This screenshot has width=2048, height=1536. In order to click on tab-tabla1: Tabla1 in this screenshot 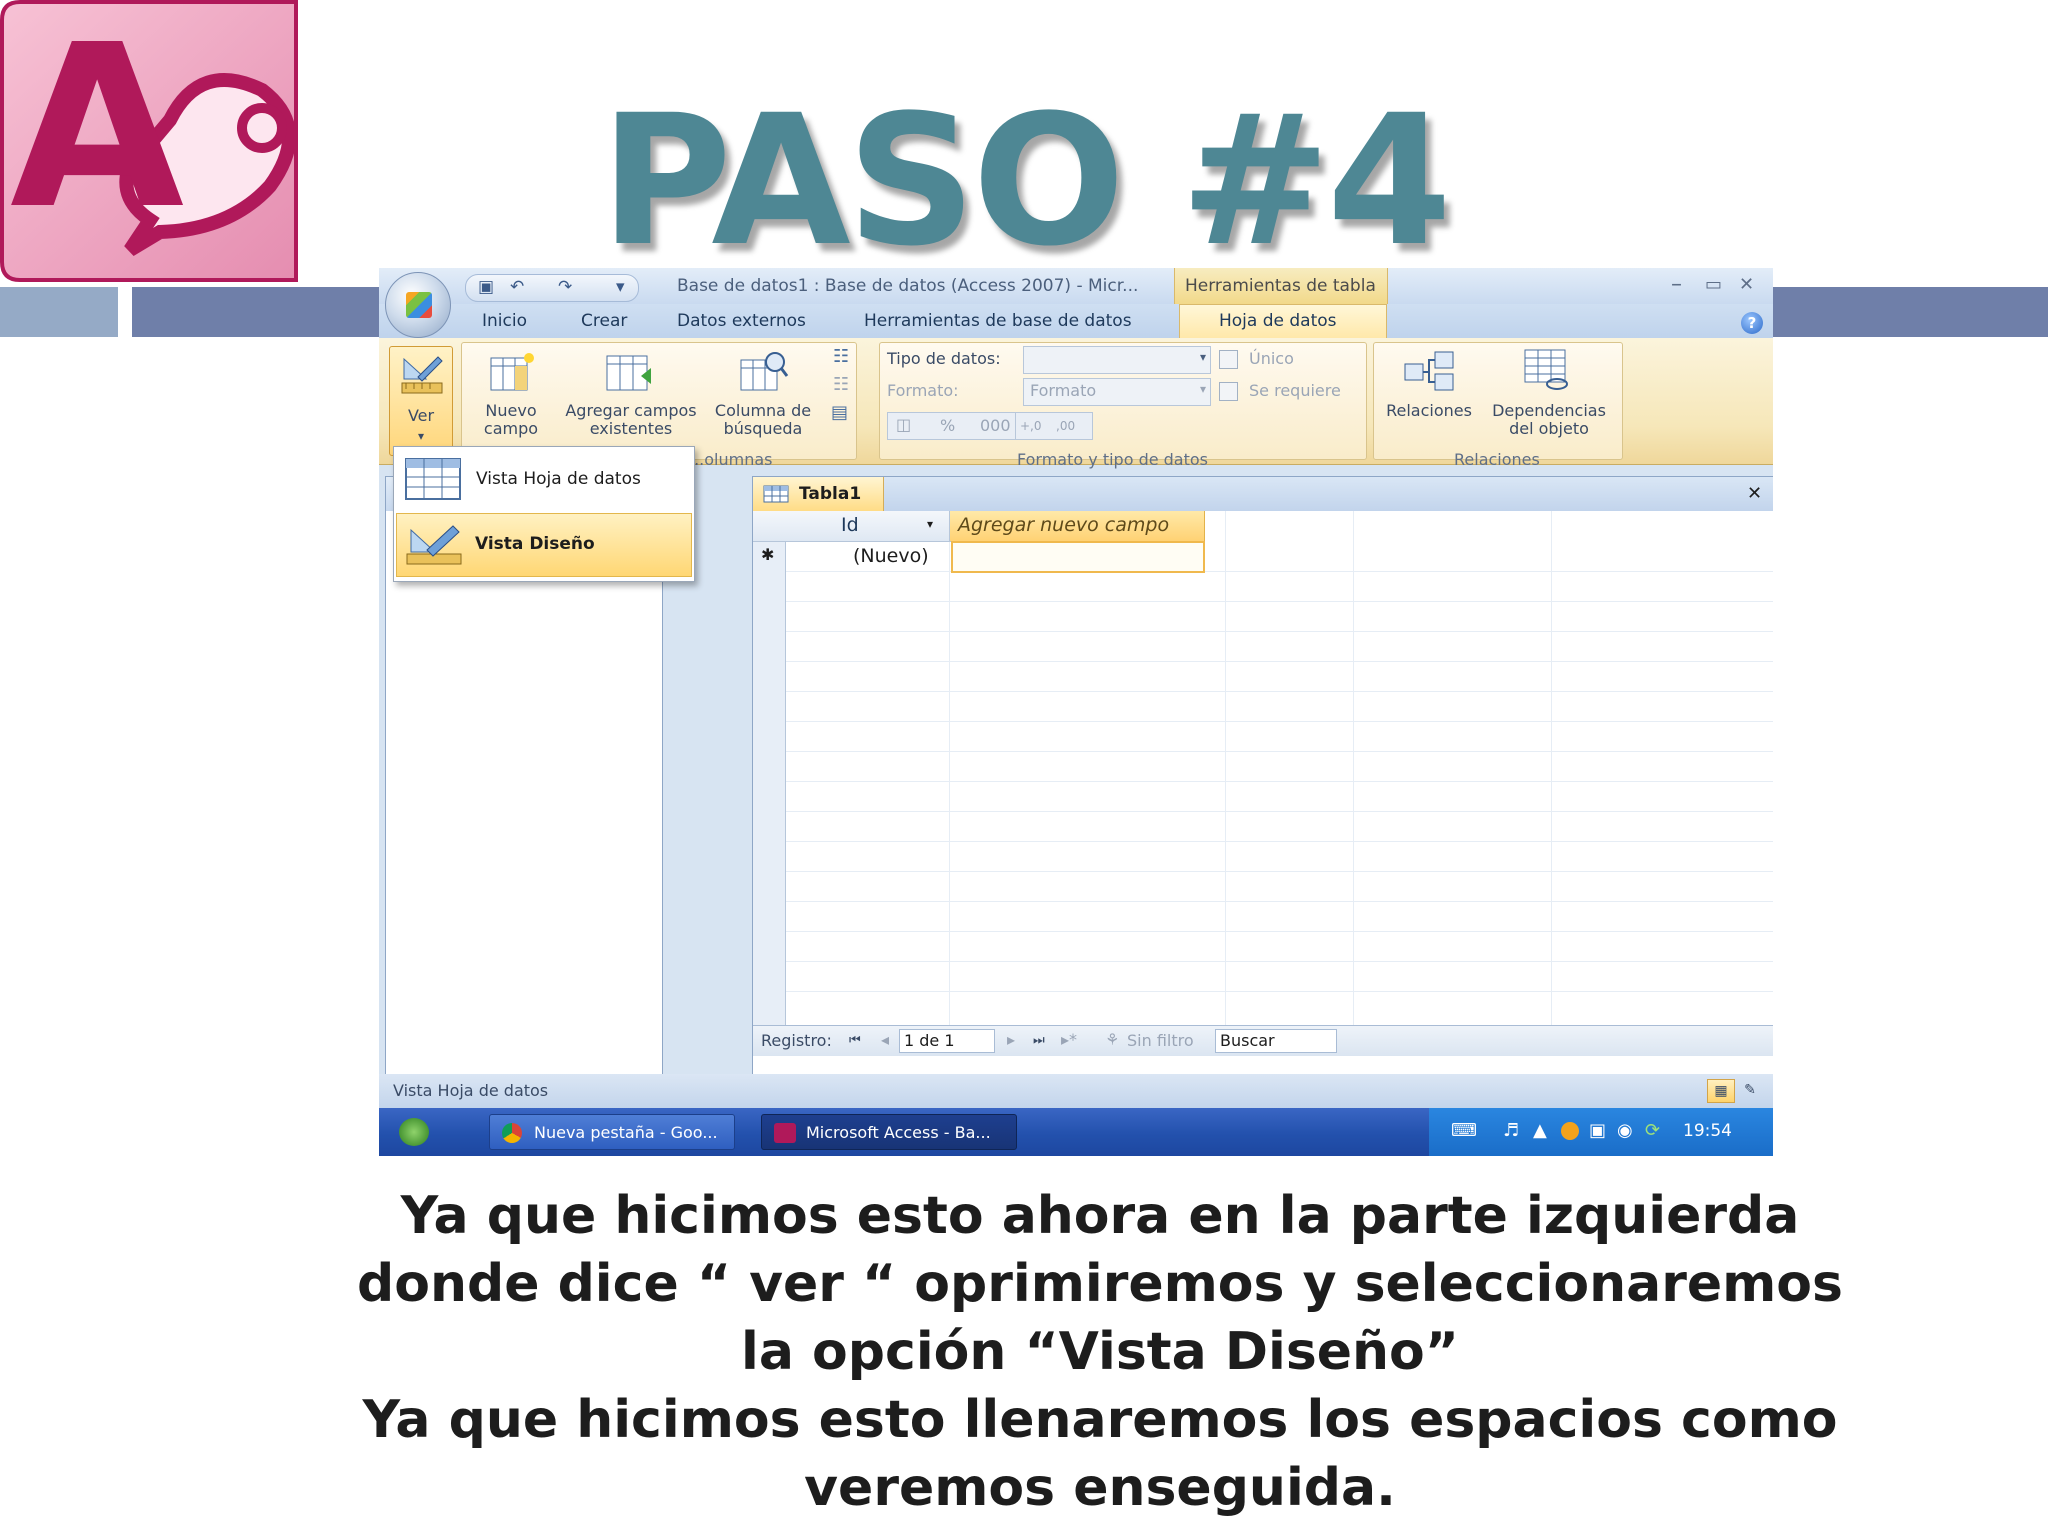, I will do `click(818, 494)`.